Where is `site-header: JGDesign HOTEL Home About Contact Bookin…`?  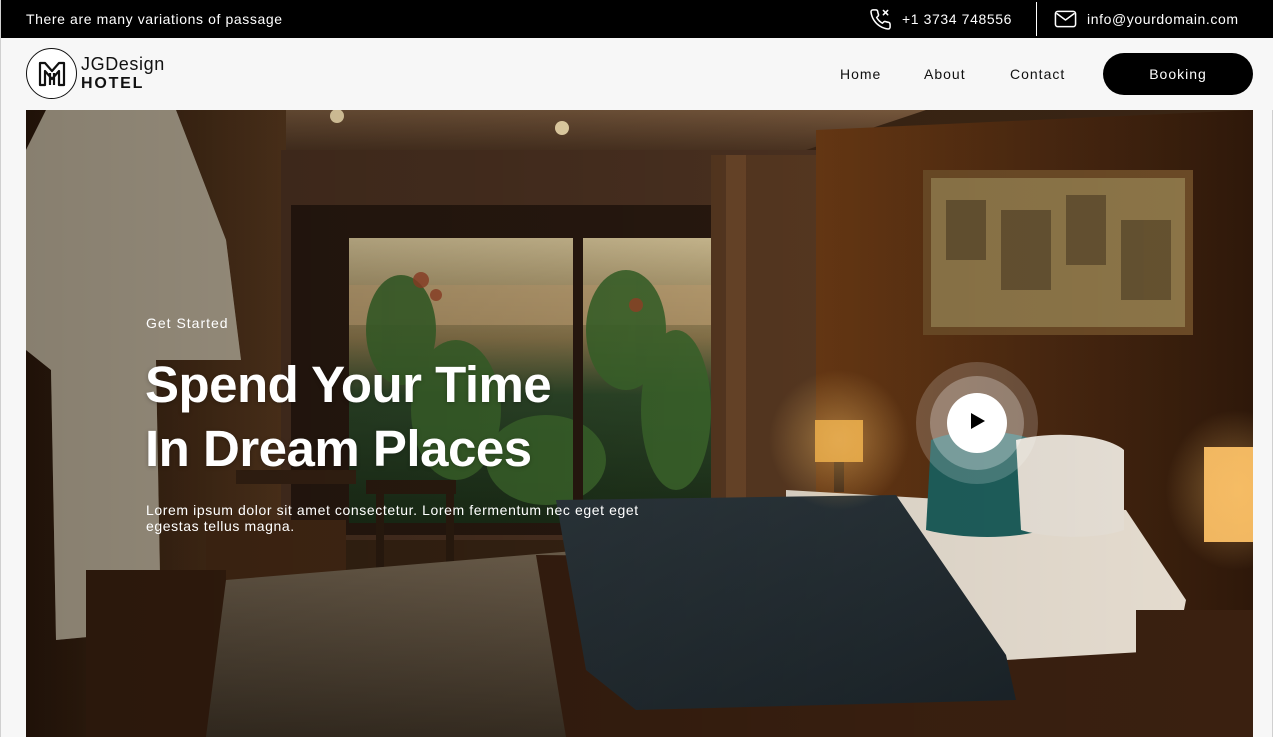 site-header: JGDesign HOTEL Home About Contact Bookin… is located at coordinates (637, 74).